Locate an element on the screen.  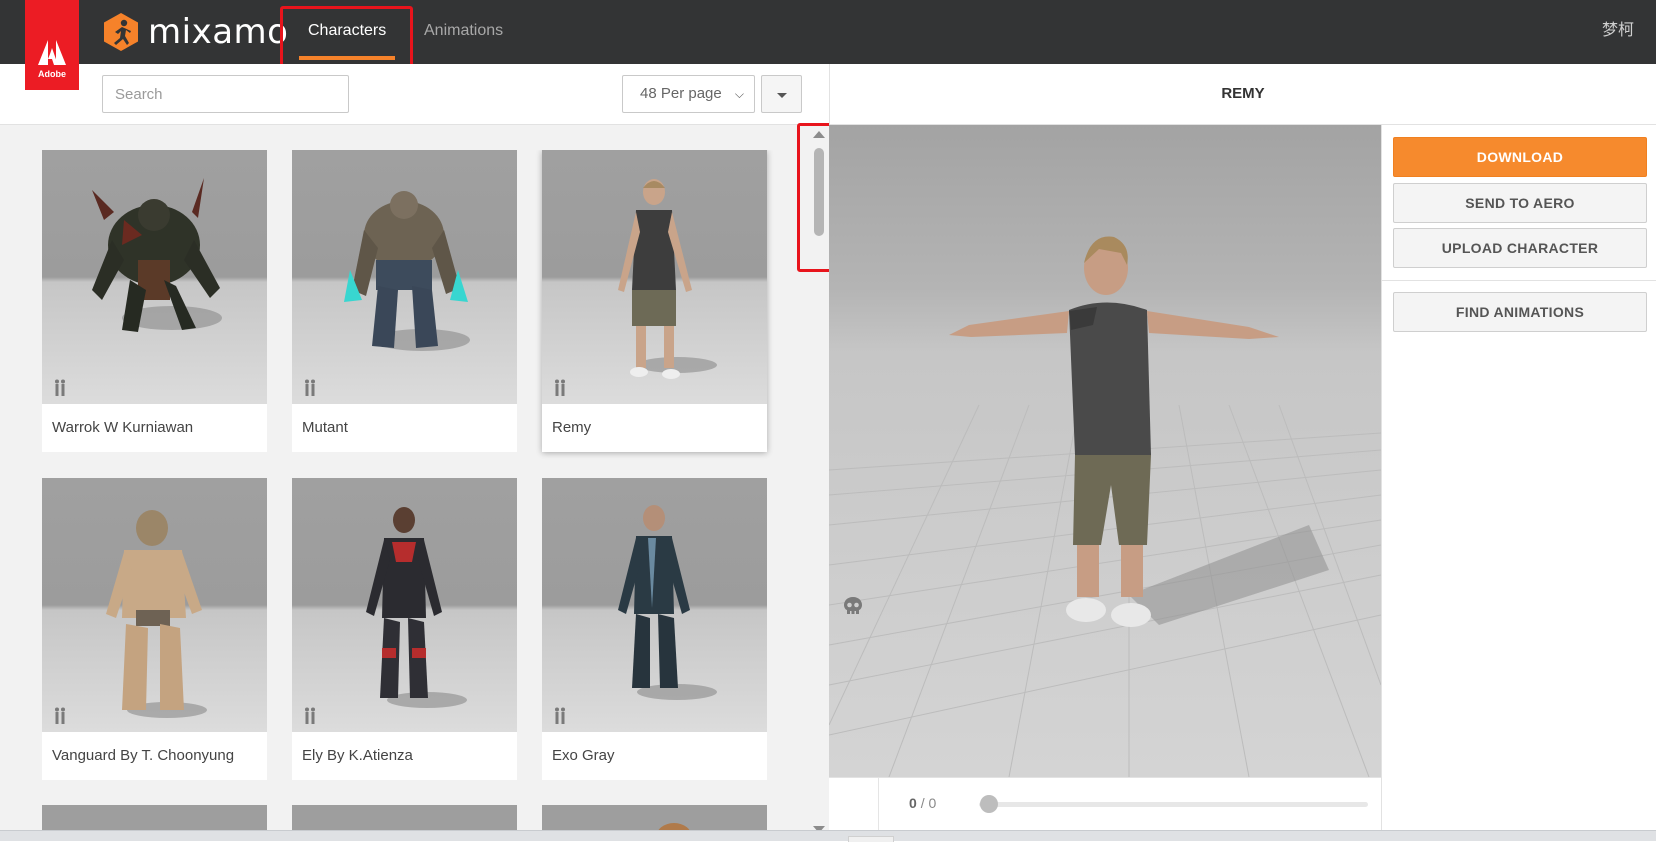
skeleton-toggle-icon is located at coordinates (853, 607).